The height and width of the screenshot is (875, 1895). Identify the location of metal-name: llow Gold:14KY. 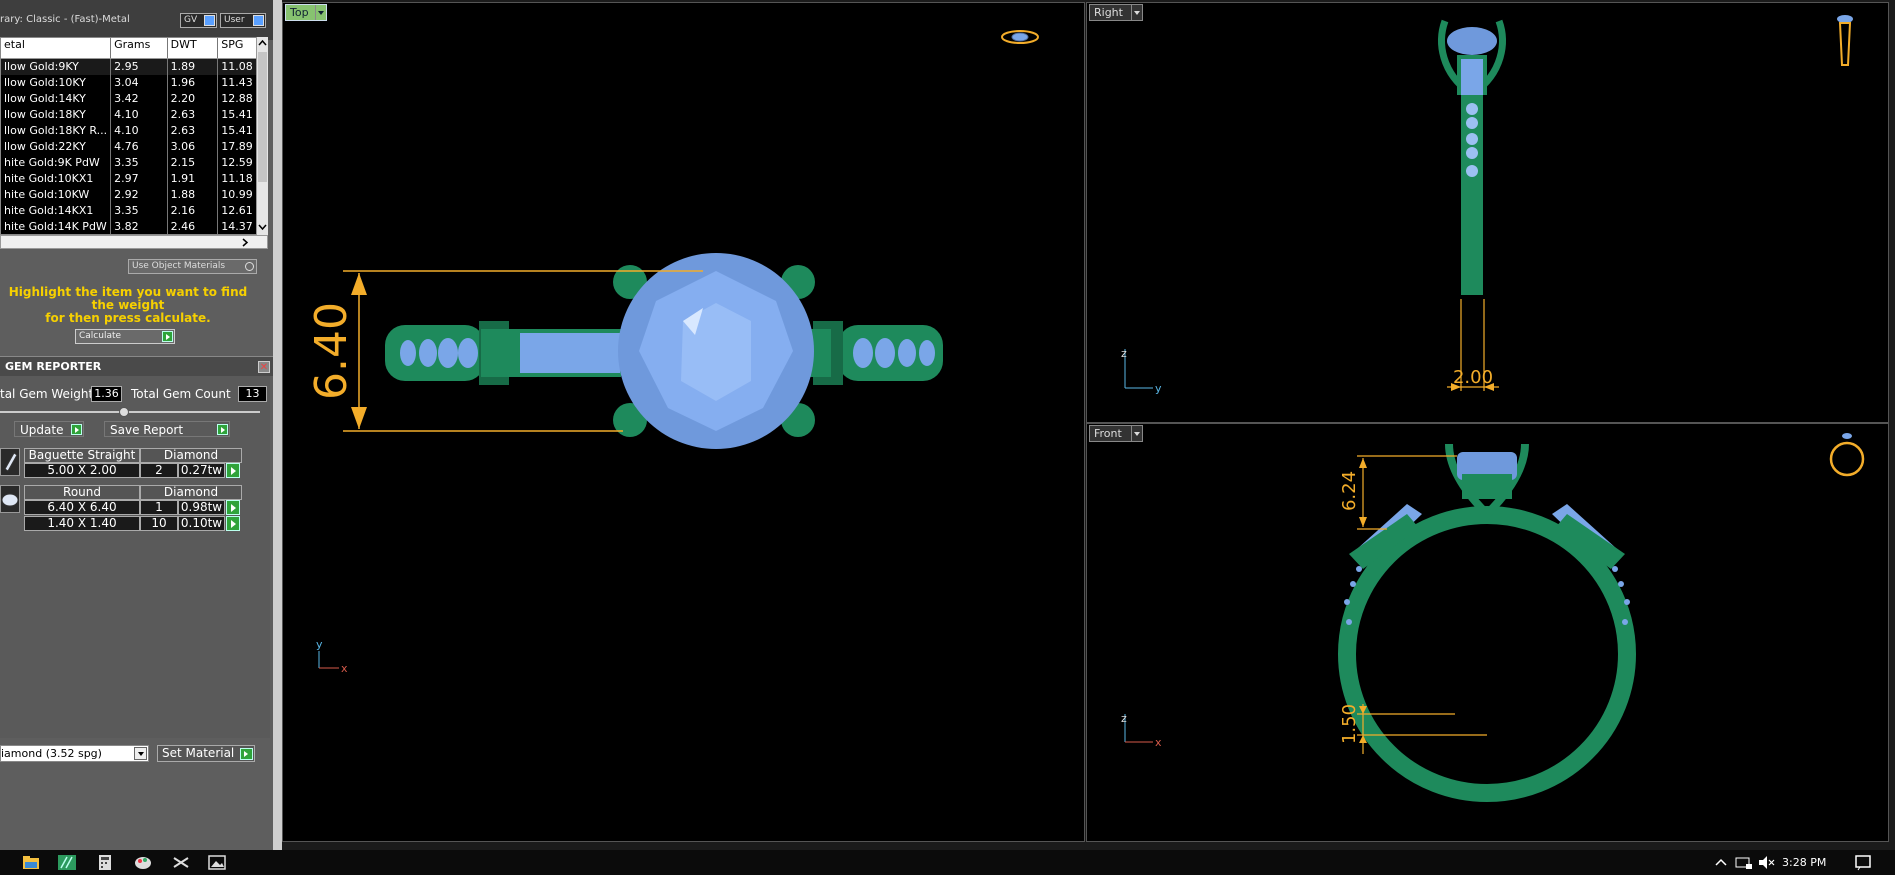
(56, 99).